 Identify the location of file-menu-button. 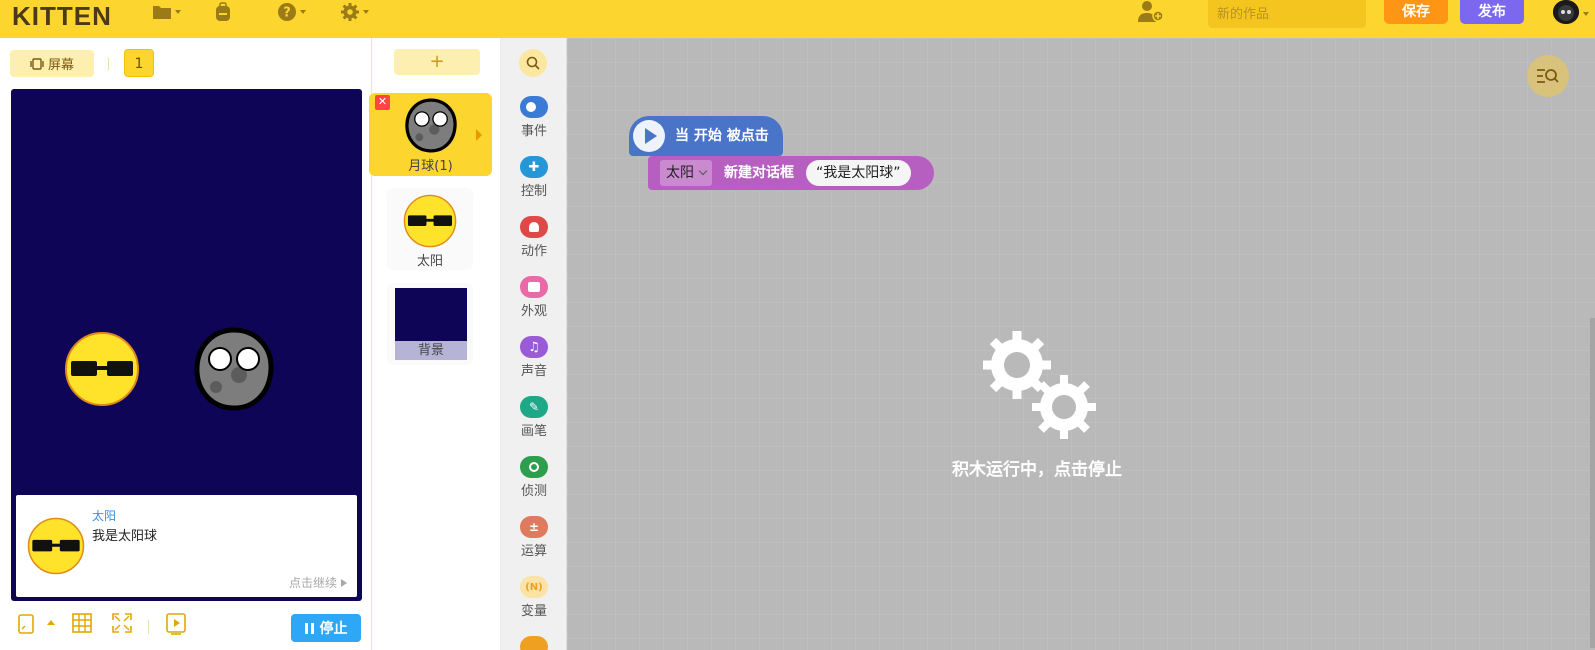
(166, 12).